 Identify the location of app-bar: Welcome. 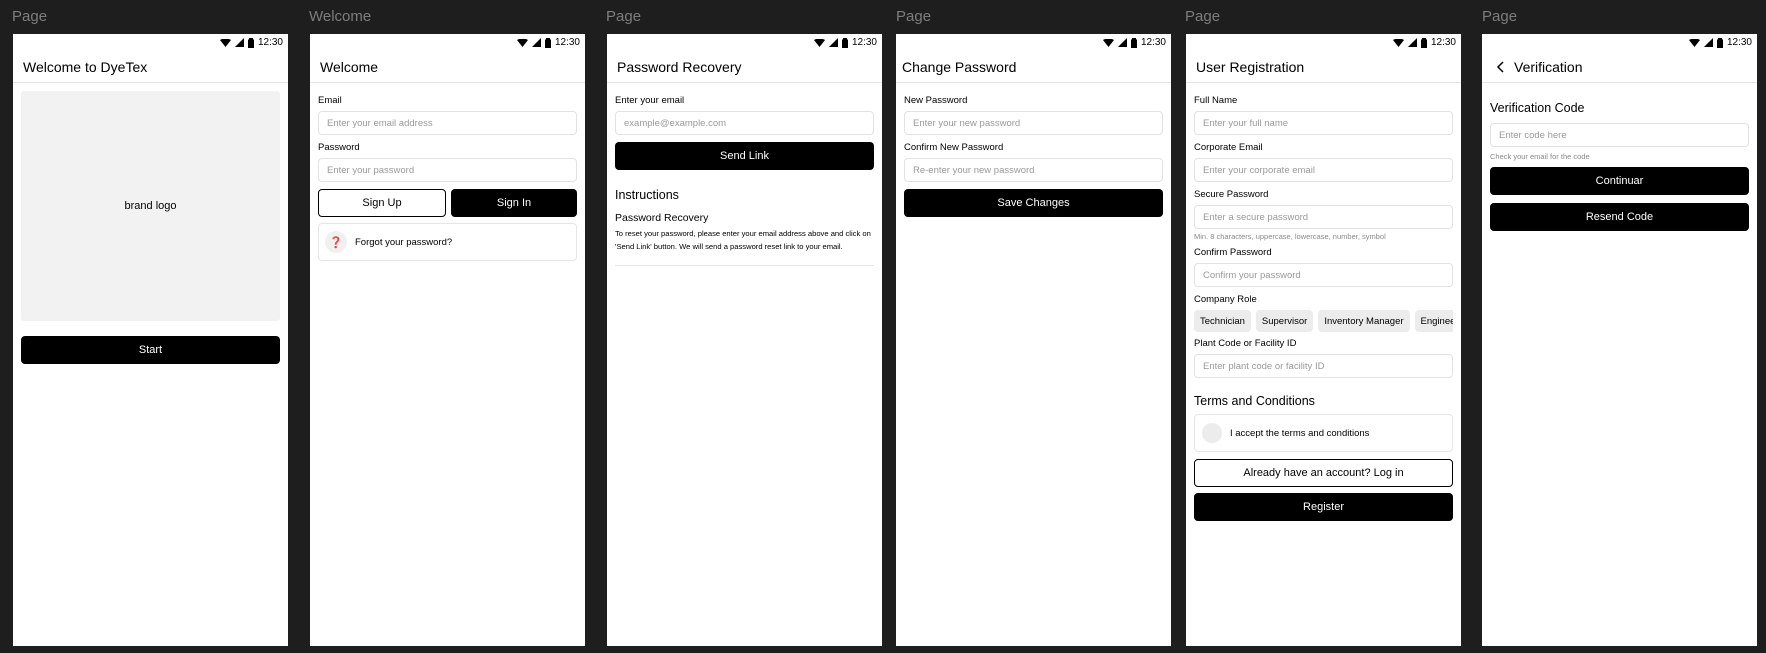
(447, 67).